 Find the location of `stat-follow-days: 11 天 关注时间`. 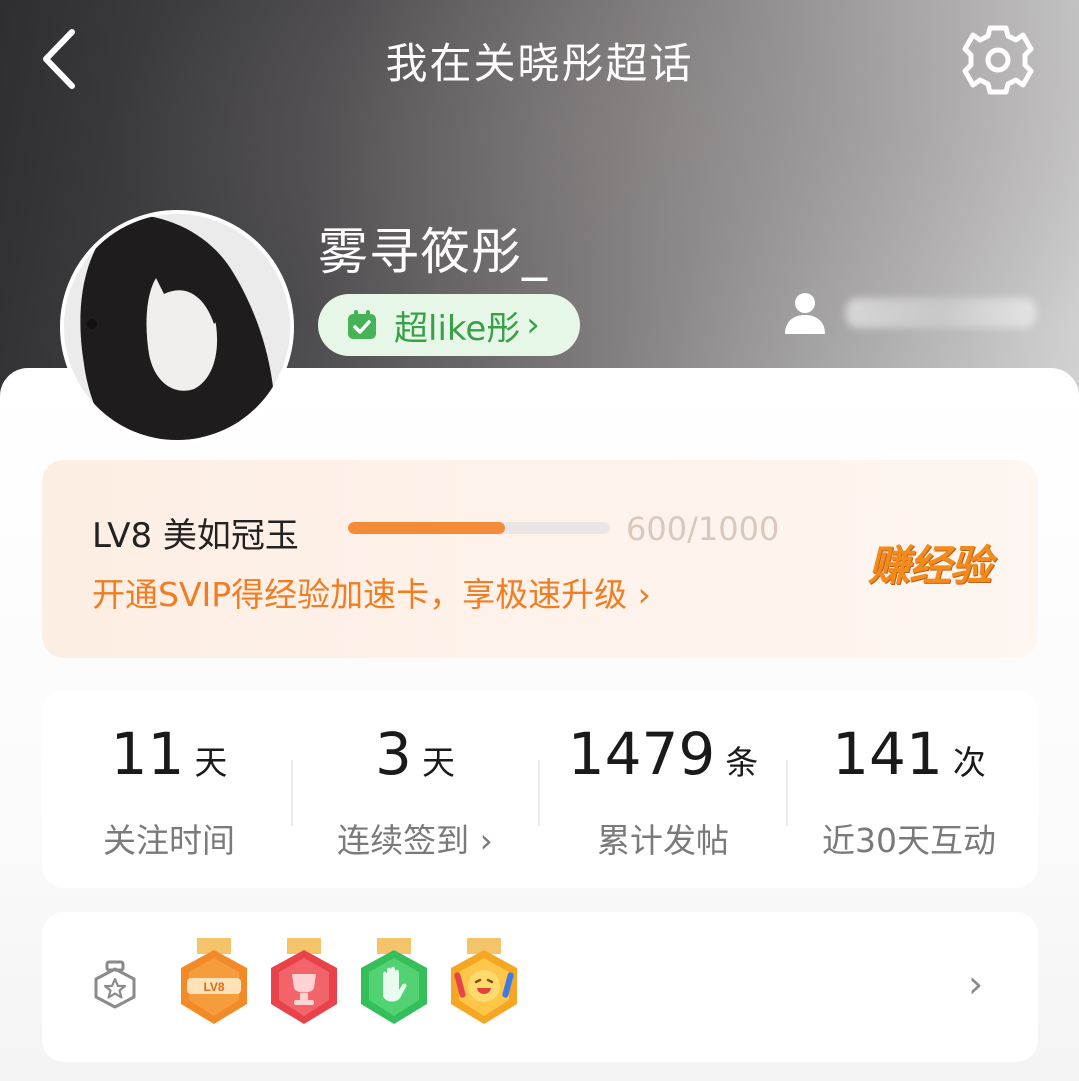

stat-follow-days: 11 天 关注时间 is located at coordinates (169, 791).